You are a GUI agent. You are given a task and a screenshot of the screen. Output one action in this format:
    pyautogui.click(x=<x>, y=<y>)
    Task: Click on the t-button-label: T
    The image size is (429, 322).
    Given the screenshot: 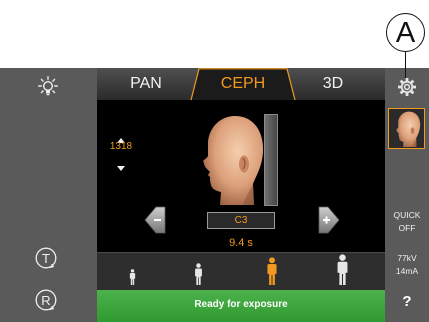 What is the action you would take?
    pyautogui.click(x=46, y=258)
    